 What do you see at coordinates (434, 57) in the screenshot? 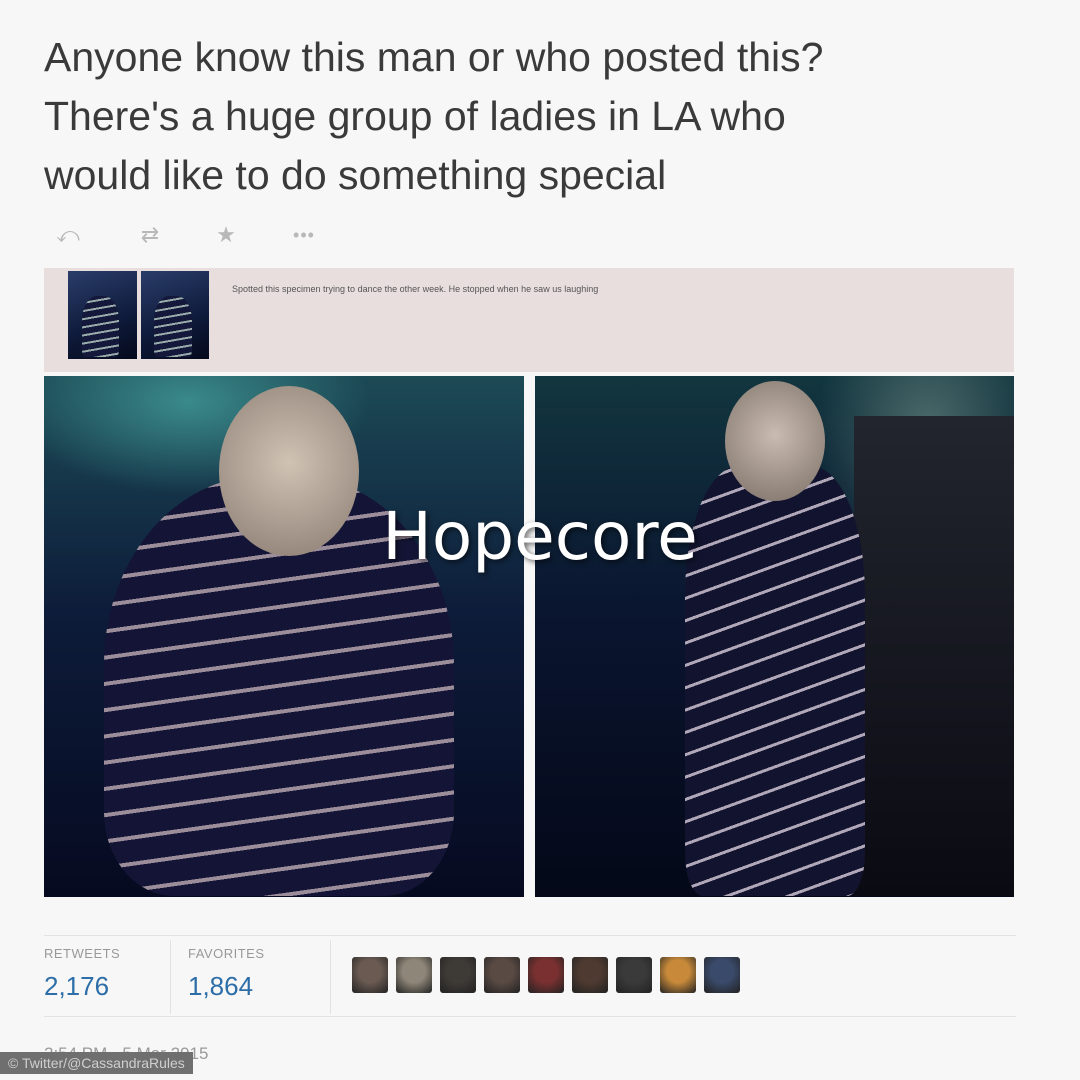
I see `tweet-text-line: Anyone know this man or who posted this?` at bounding box center [434, 57].